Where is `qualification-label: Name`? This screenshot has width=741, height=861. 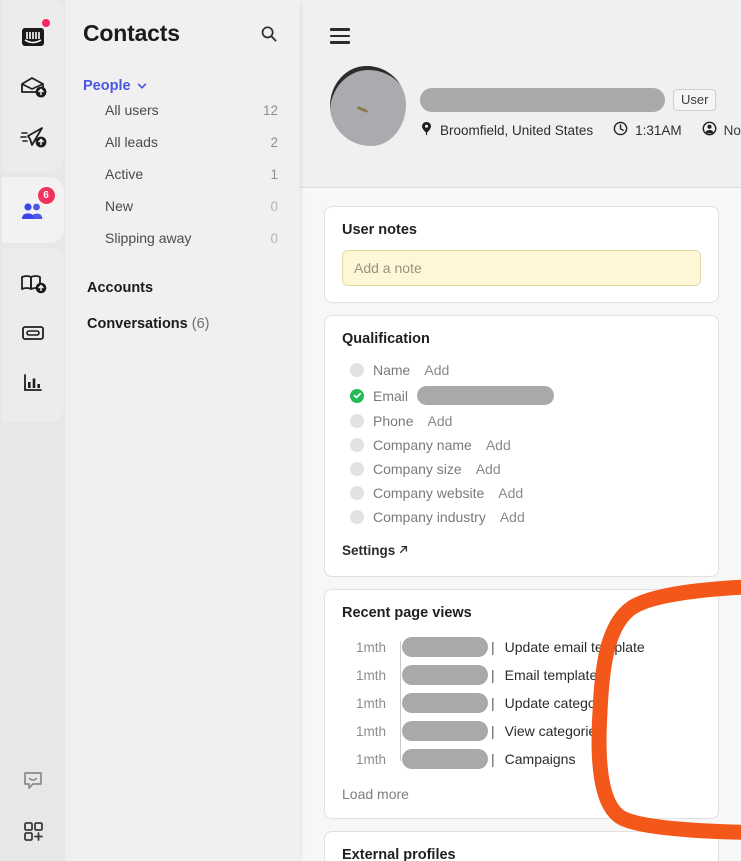 qualification-label: Name is located at coordinates (392, 370).